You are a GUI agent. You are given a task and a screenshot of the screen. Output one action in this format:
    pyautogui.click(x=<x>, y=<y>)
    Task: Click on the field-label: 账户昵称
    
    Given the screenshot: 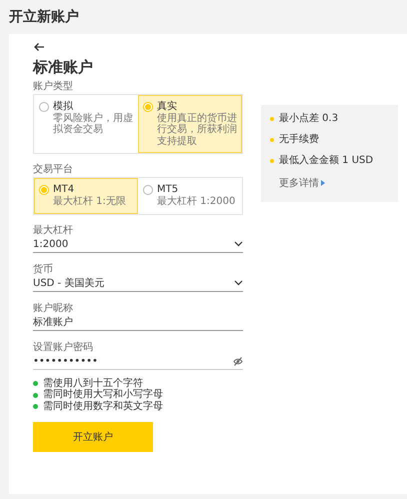 What is the action you would take?
    pyautogui.click(x=53, y=308)
    